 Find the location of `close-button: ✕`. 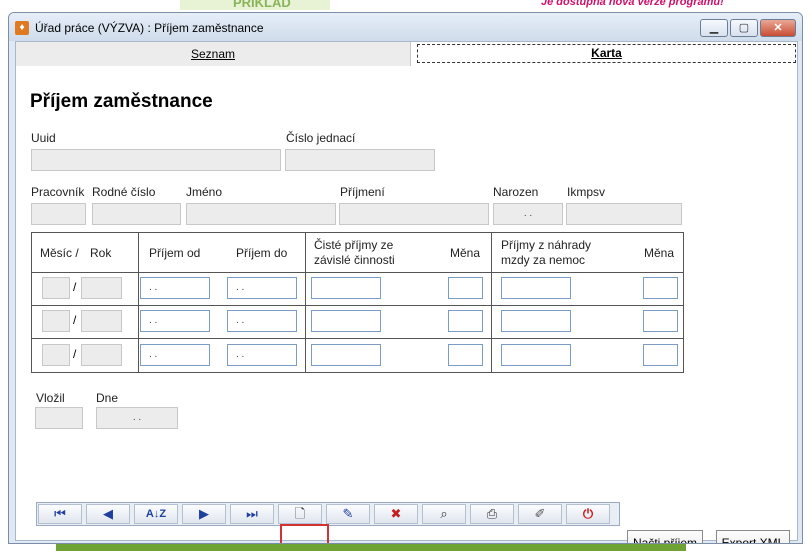

close-button: ✕ is located at coordinates (778, 28).